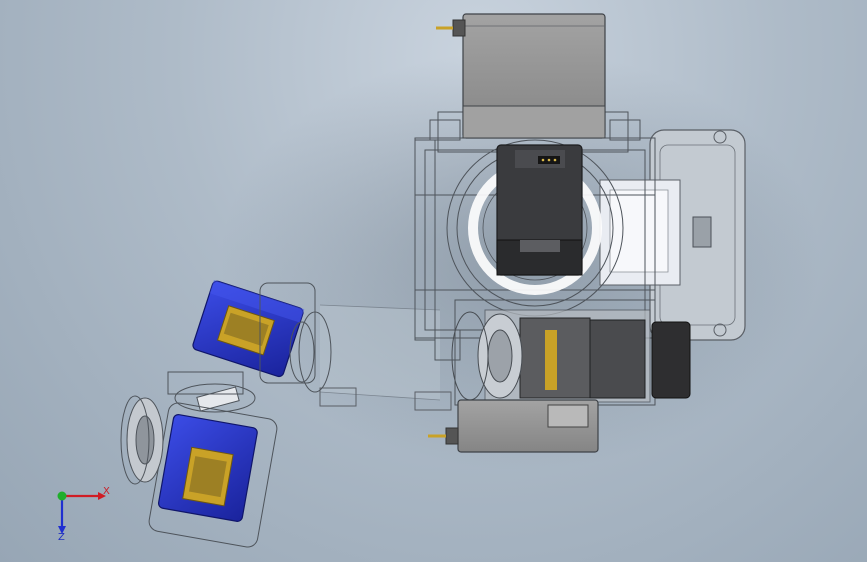 This screenshot has width=867, height=562. Describe the element at coordinates (62, 496) in the screenshot. I see `y-axis-dot` at that location.